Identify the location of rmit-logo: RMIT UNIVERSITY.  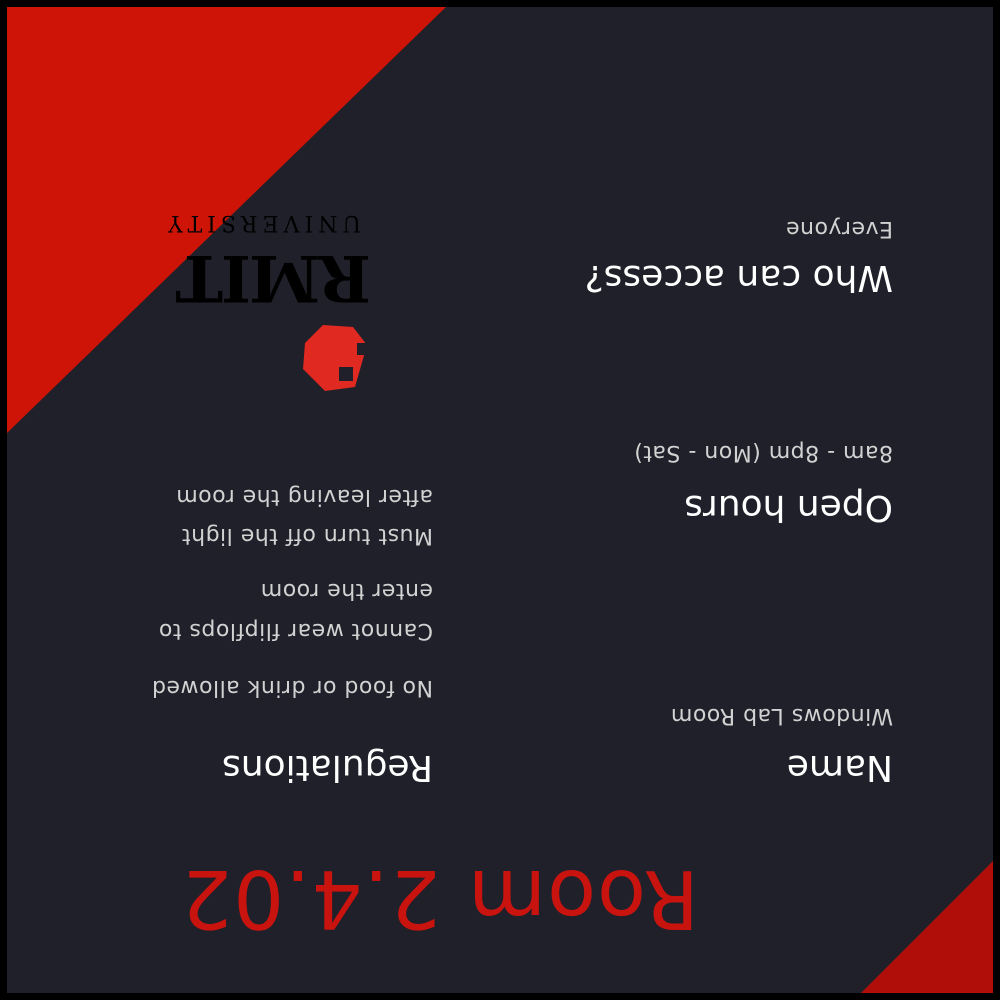
(265, 260).